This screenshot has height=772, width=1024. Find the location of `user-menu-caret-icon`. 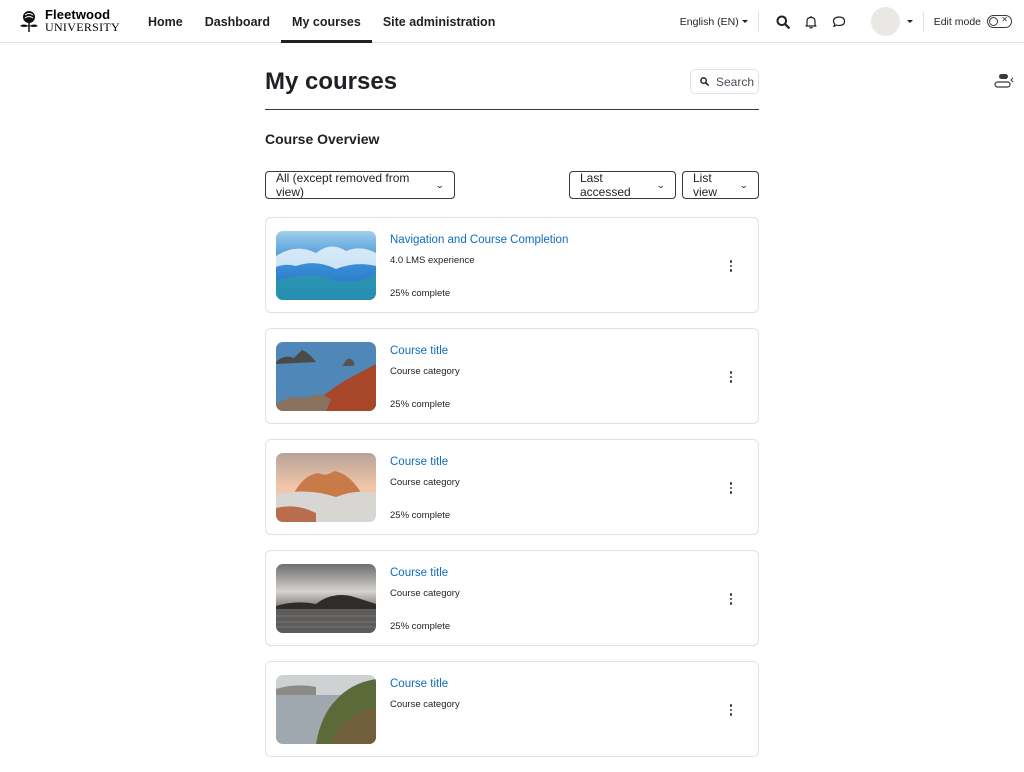

user-menu-caret-icon is located at coordinates (909, 21).